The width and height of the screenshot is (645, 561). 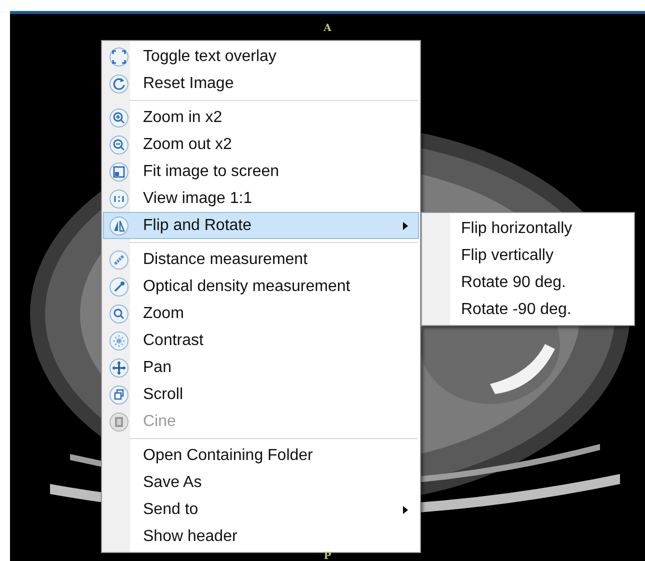 What do you see at coordinates (328, 556) in the screenshot?
I see `orientation-marker: P` at bounding box center [328, 556].